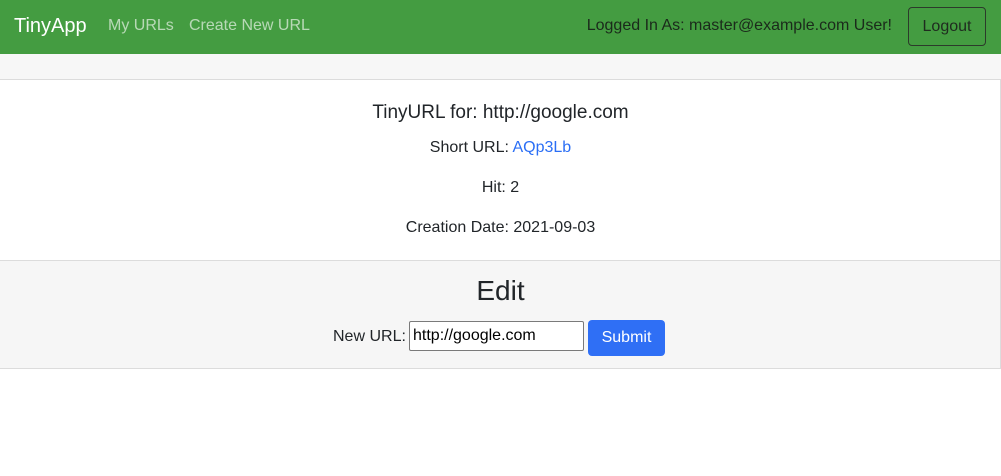 This screenshot has width=1001, height=476. I want to click on brand-logo-link: TinyApp, so click(50, 26).